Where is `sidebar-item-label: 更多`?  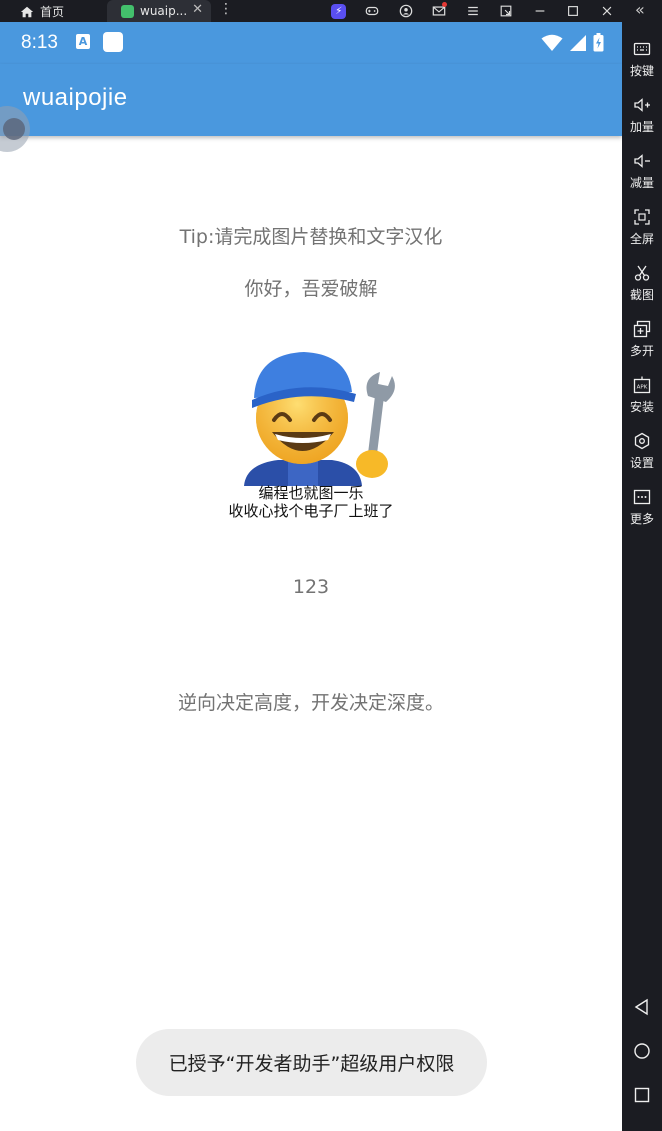 sidebar-item-label: 更多 is located at coordinates (641, 519).